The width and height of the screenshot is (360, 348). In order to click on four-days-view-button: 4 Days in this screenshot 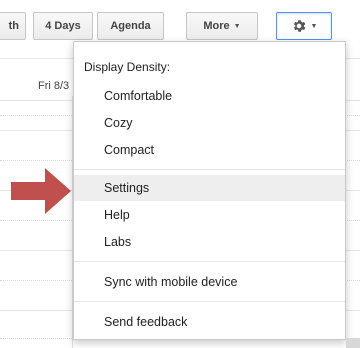, I will do `click(63, 26)`.